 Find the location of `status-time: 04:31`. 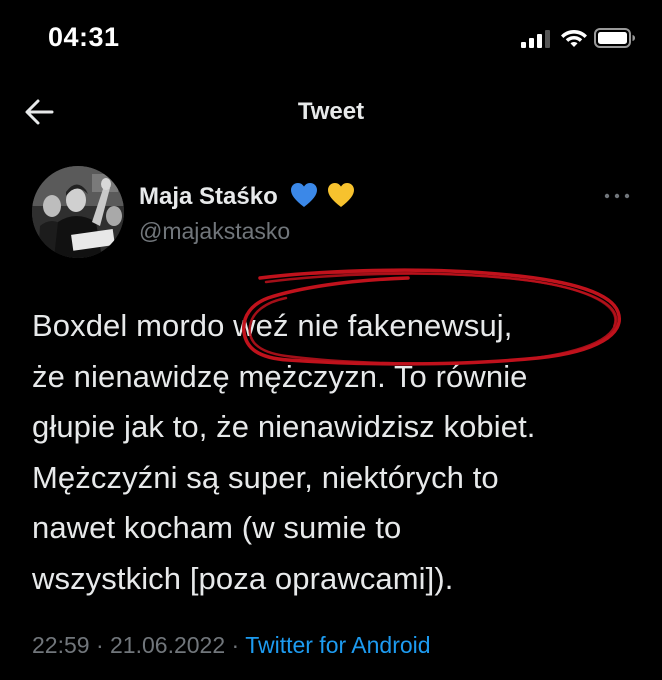

status-time: 04:31 is located at coordinates (84, 37).